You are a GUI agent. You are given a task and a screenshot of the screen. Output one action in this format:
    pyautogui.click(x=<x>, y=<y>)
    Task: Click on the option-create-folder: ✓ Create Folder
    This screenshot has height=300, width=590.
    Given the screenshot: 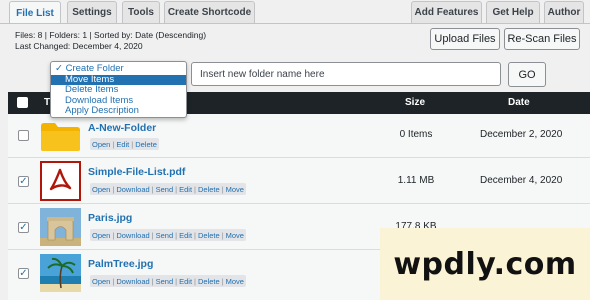 What is the action you would take?
    pyautogui.click(x=118, y=69)
    